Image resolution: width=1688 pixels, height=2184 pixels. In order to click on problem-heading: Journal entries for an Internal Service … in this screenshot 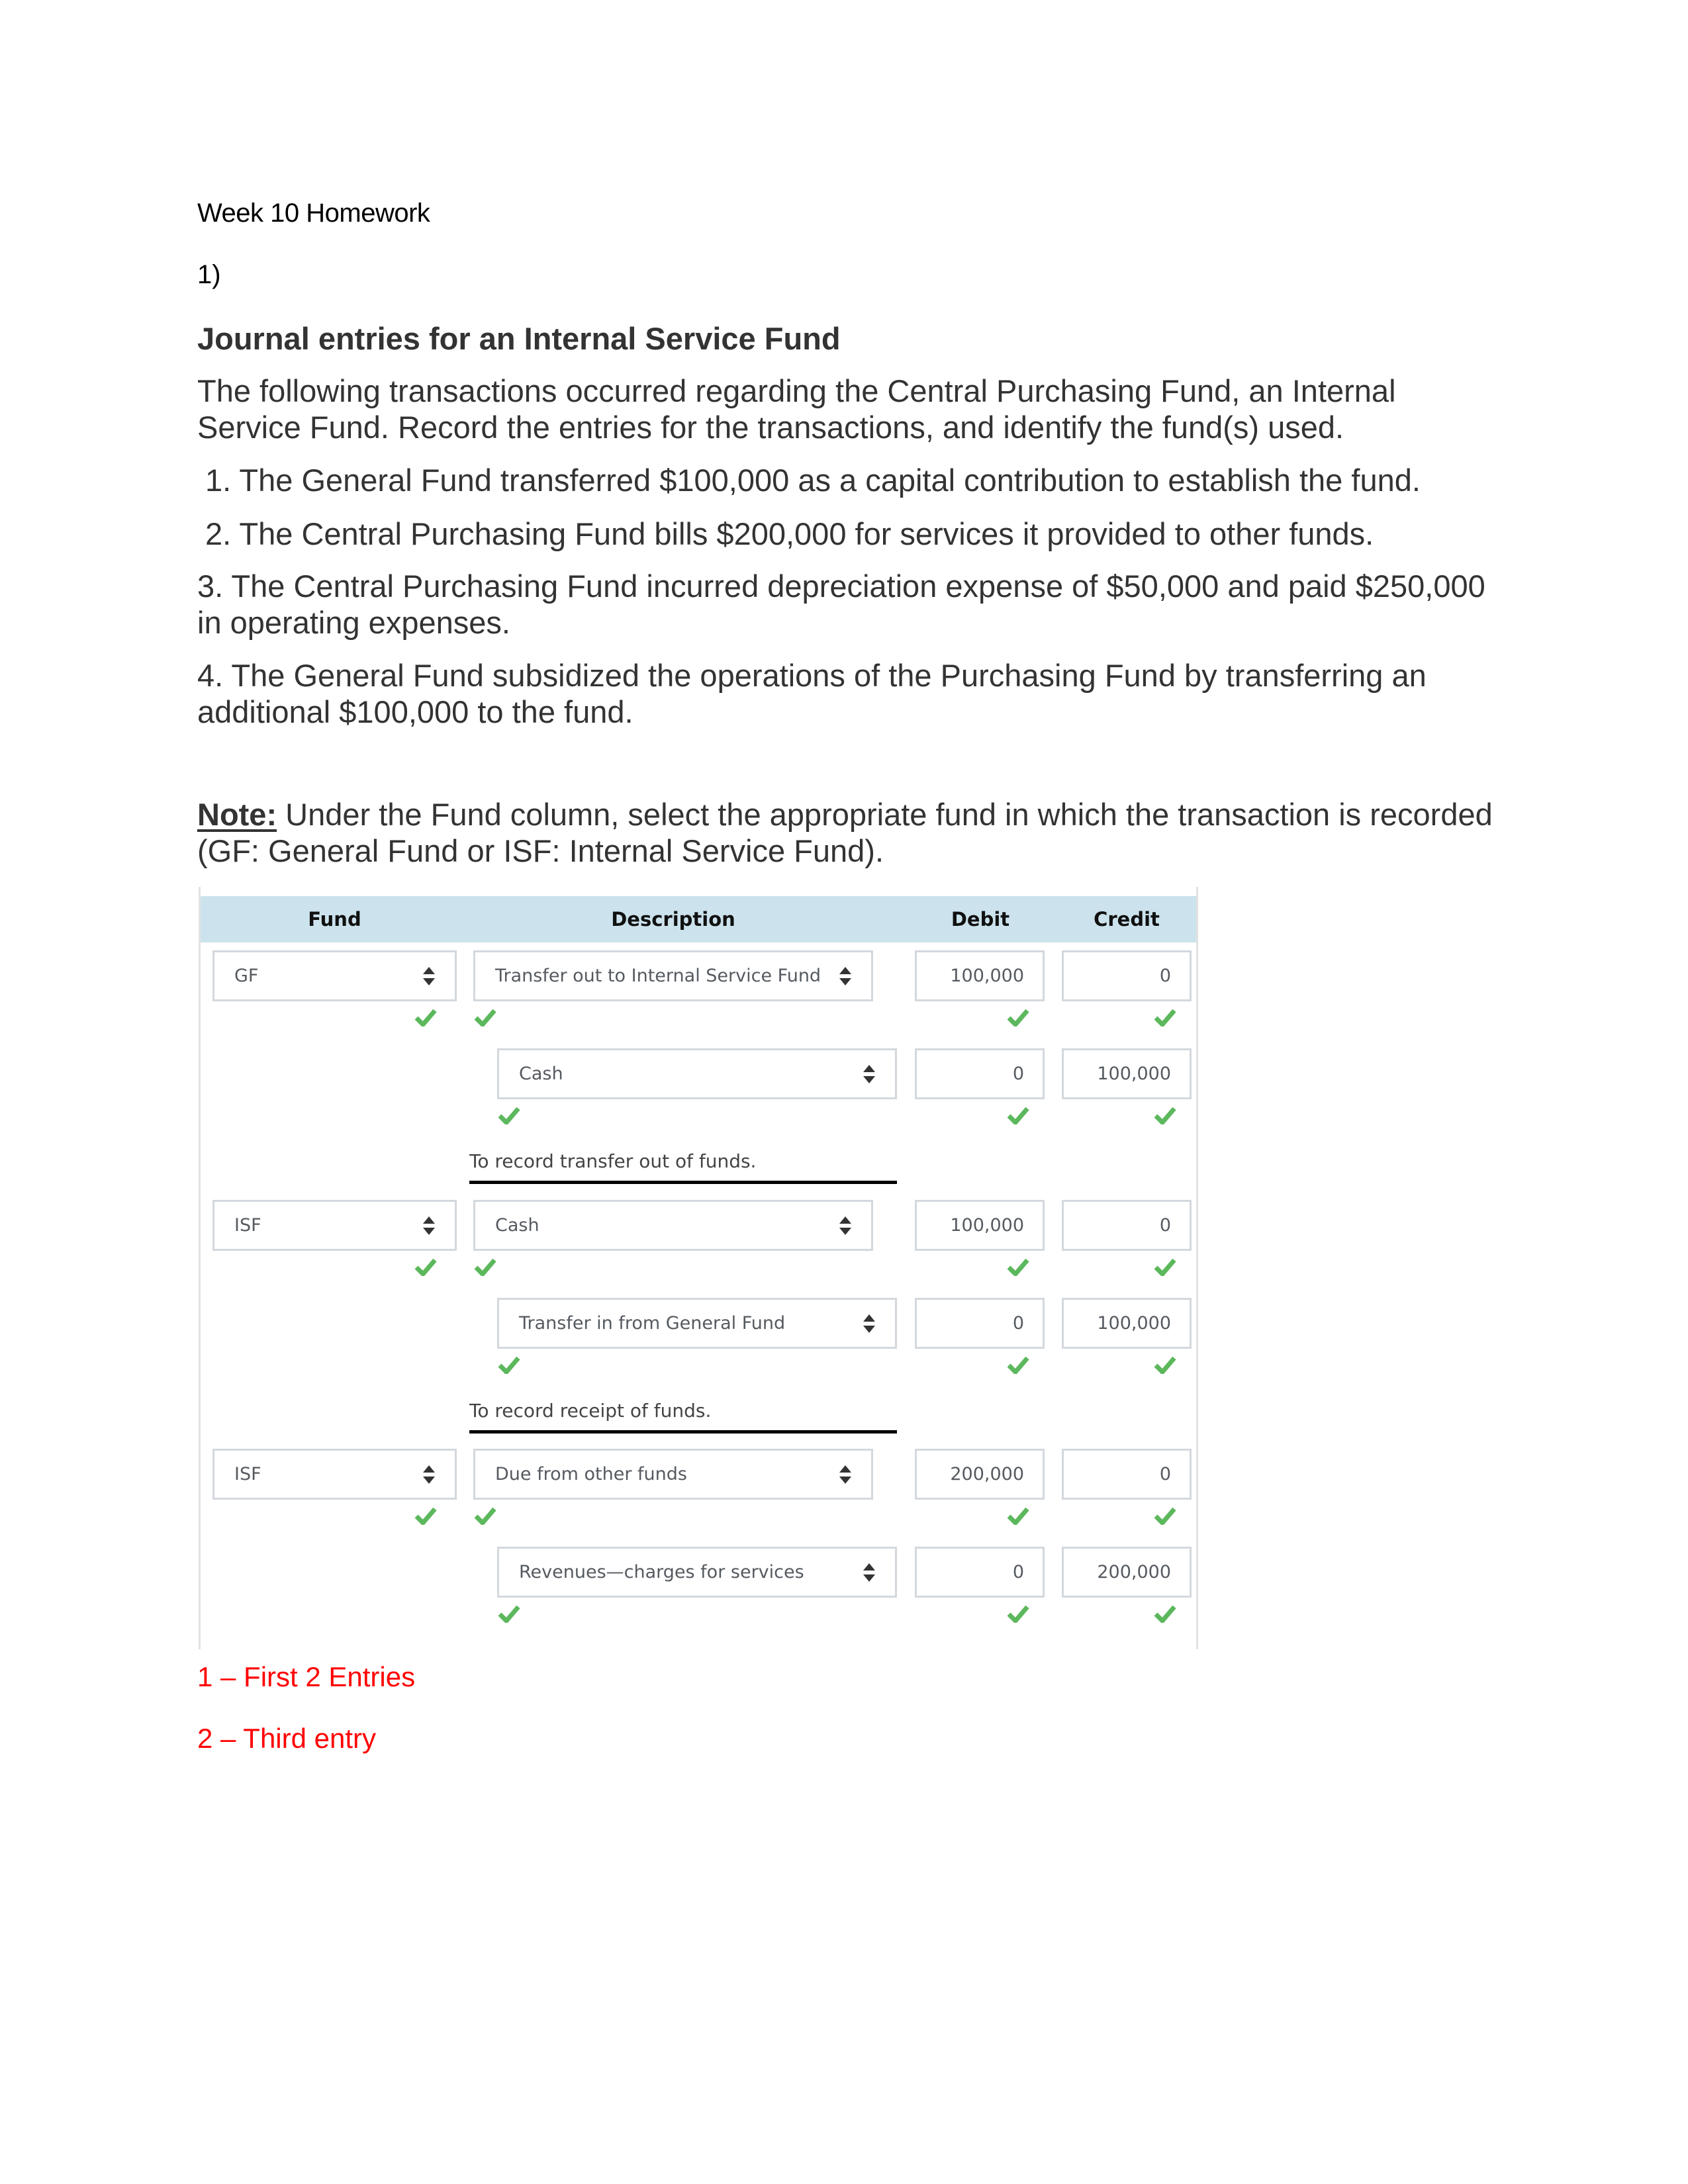, I will do `click(519, 338)`.